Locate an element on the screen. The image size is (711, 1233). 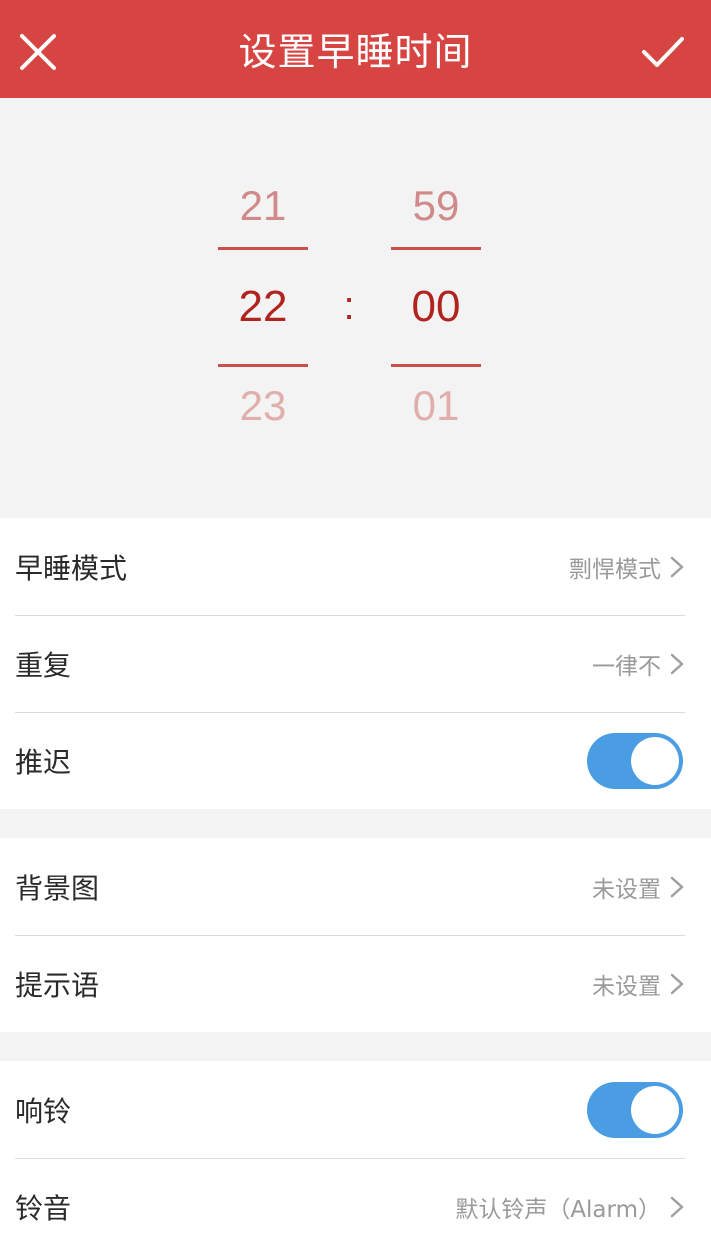
ring-label: 响铃 is located at coordinates (43, 1111).